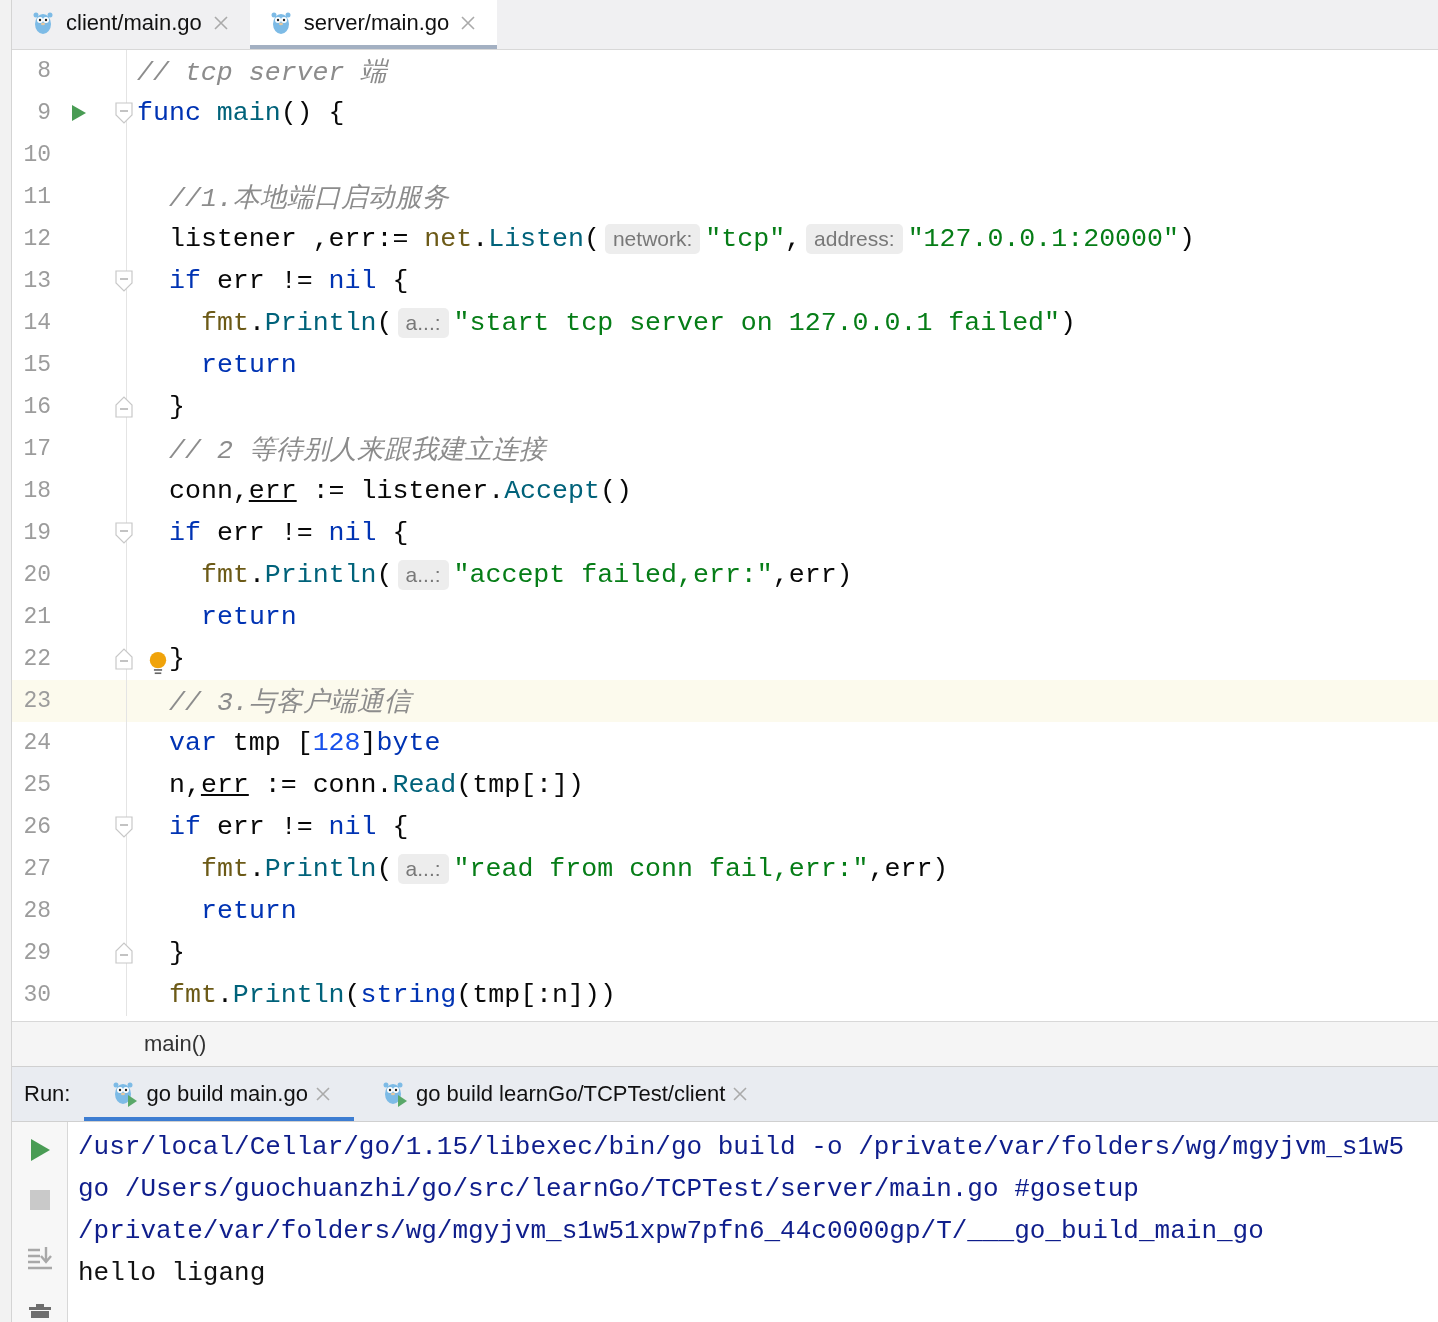 This screenshot has width=1438, height=1322. Describe the element at coordinates (37, 701) in the screenshot. I see `line-number: 23` at that location.